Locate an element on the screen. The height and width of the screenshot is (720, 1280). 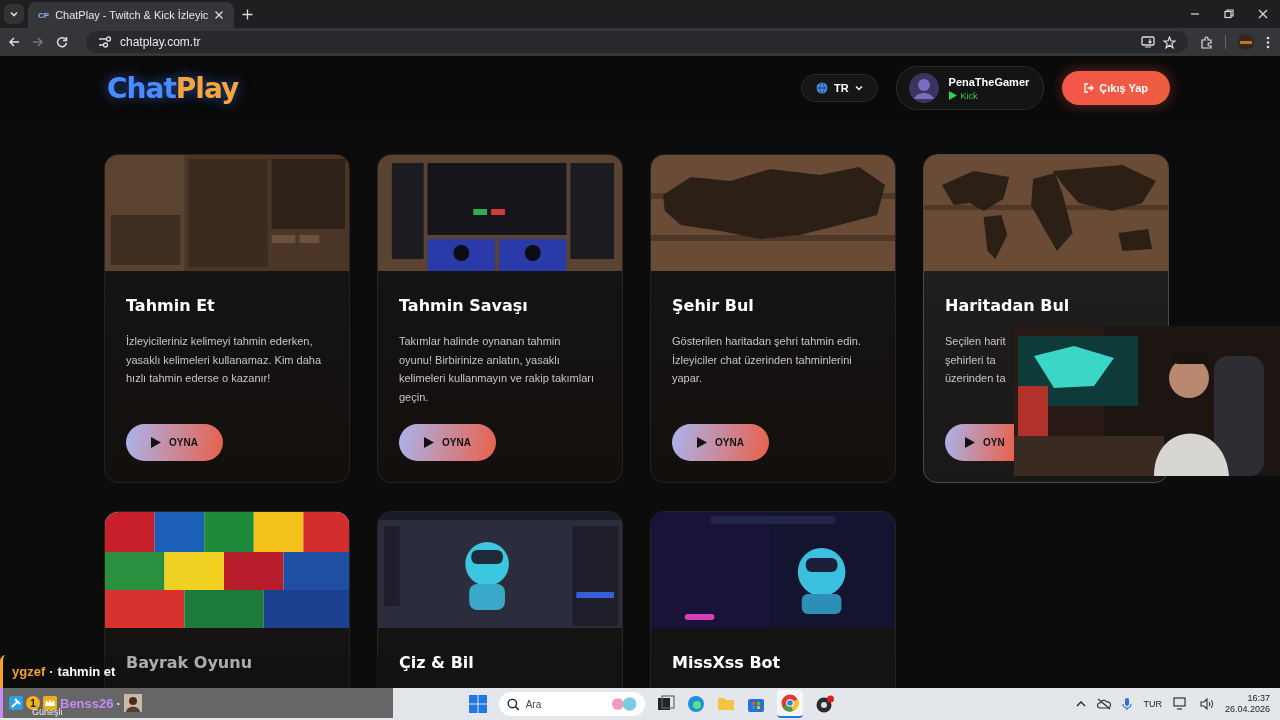
reload-icon is located at coordinates (62, 42).